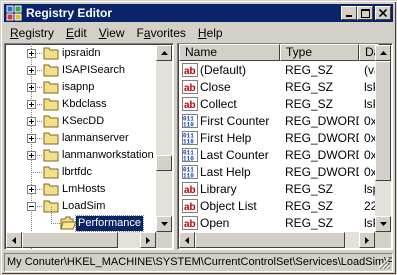 Image resolution: width=397 pixels, height=275 pixels. I want to click on list-scroll-up-button, so click(383, 53).